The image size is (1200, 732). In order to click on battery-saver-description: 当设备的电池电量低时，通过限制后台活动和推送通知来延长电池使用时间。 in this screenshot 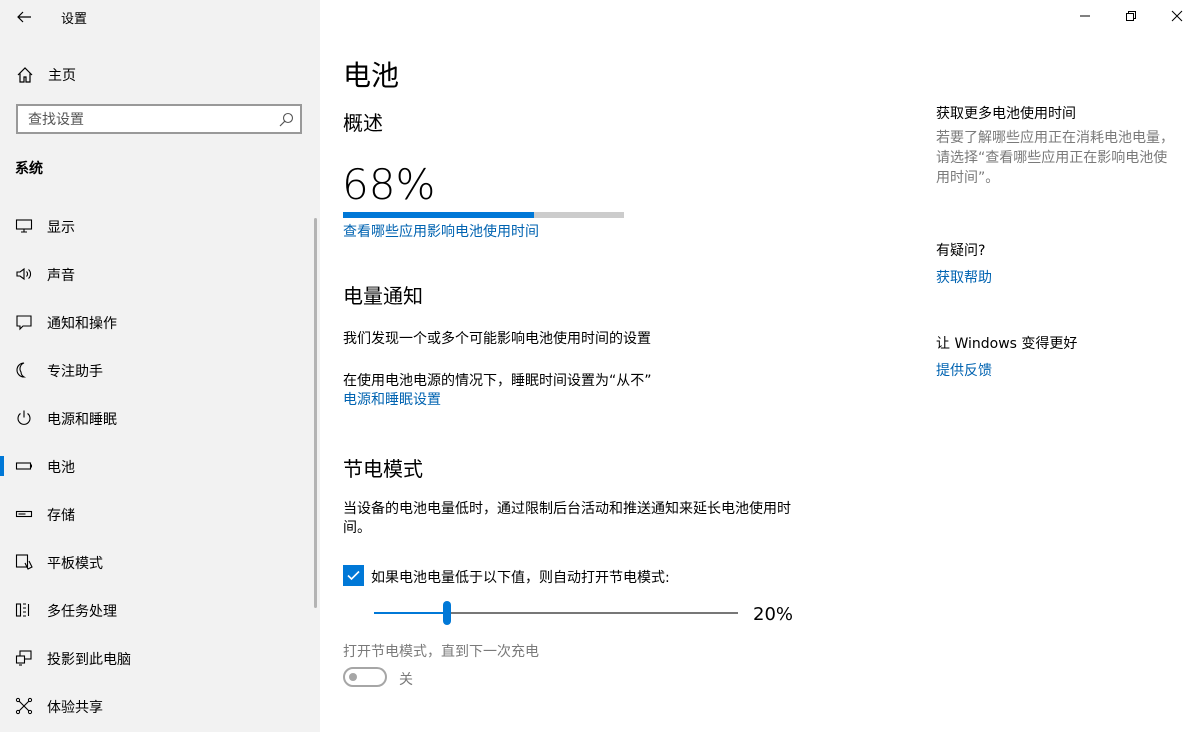, I will do `click(567, 518)`.